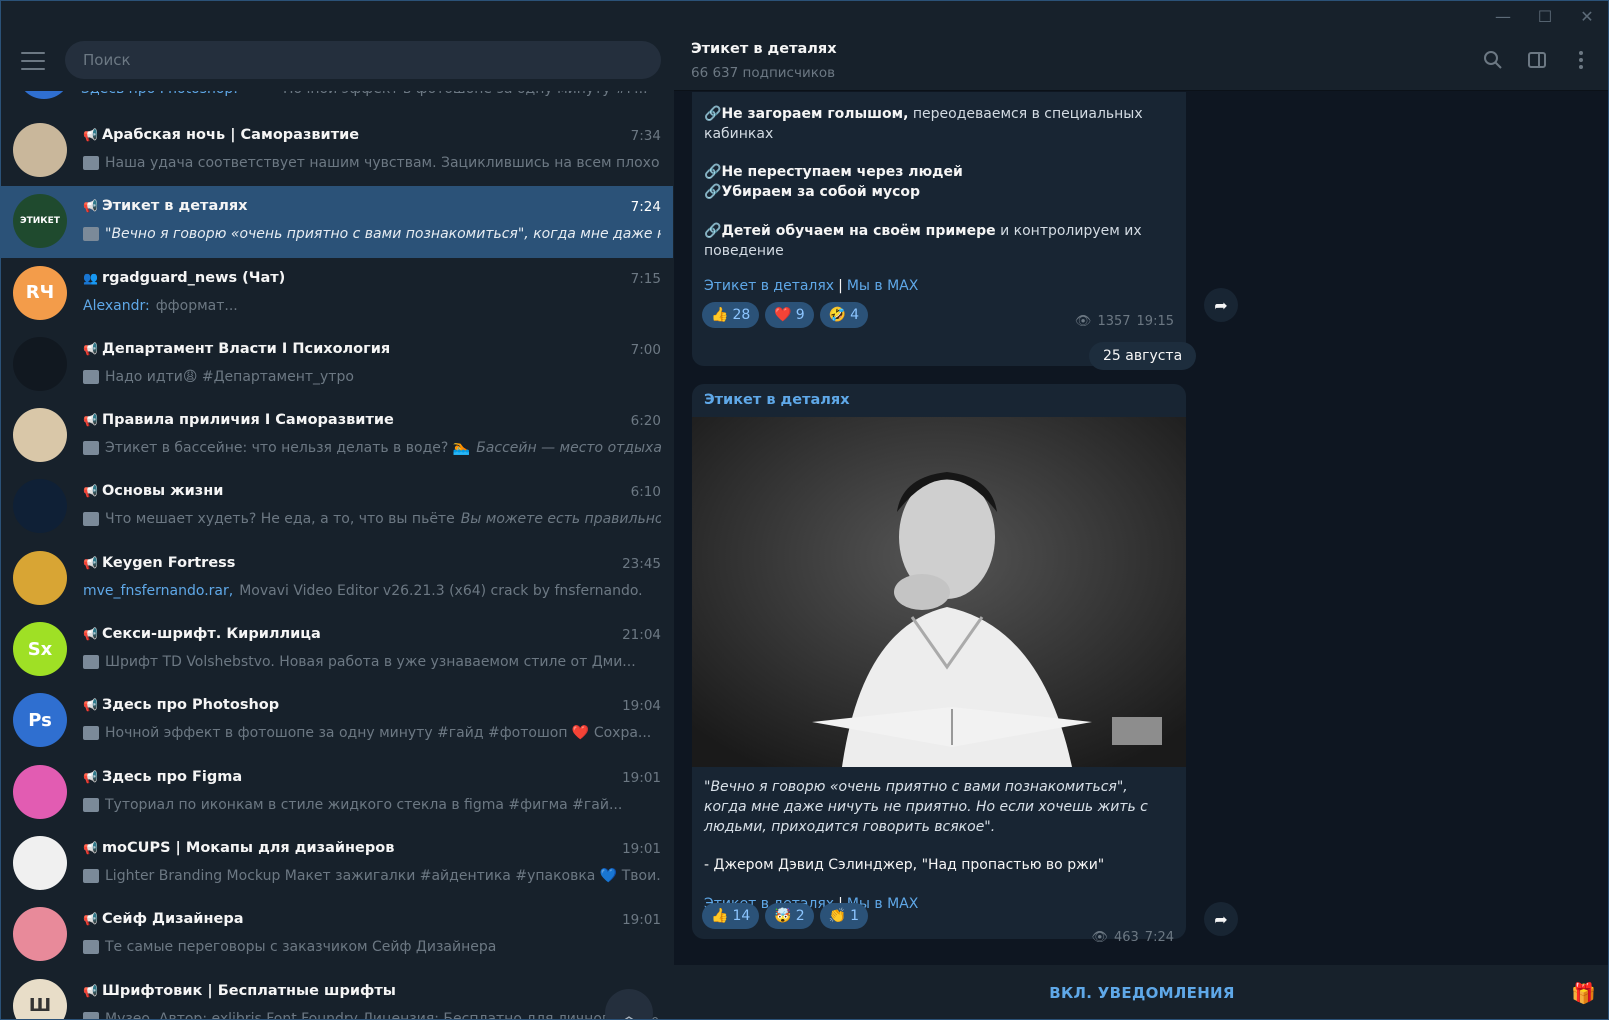  I want to click on channel-link: Этикет в деталях, so click(769, 286).